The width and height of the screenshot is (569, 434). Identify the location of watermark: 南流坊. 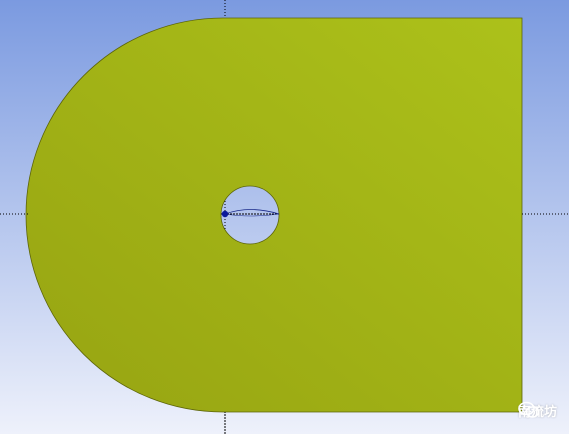
(537, 410).